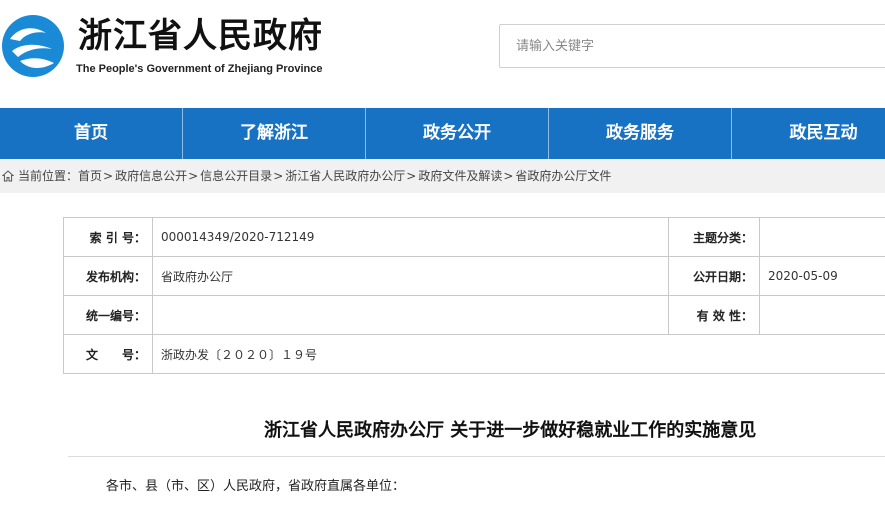 The width and height of the screenshot is (885, 507). I want to click on search-input, so click(692, 46).